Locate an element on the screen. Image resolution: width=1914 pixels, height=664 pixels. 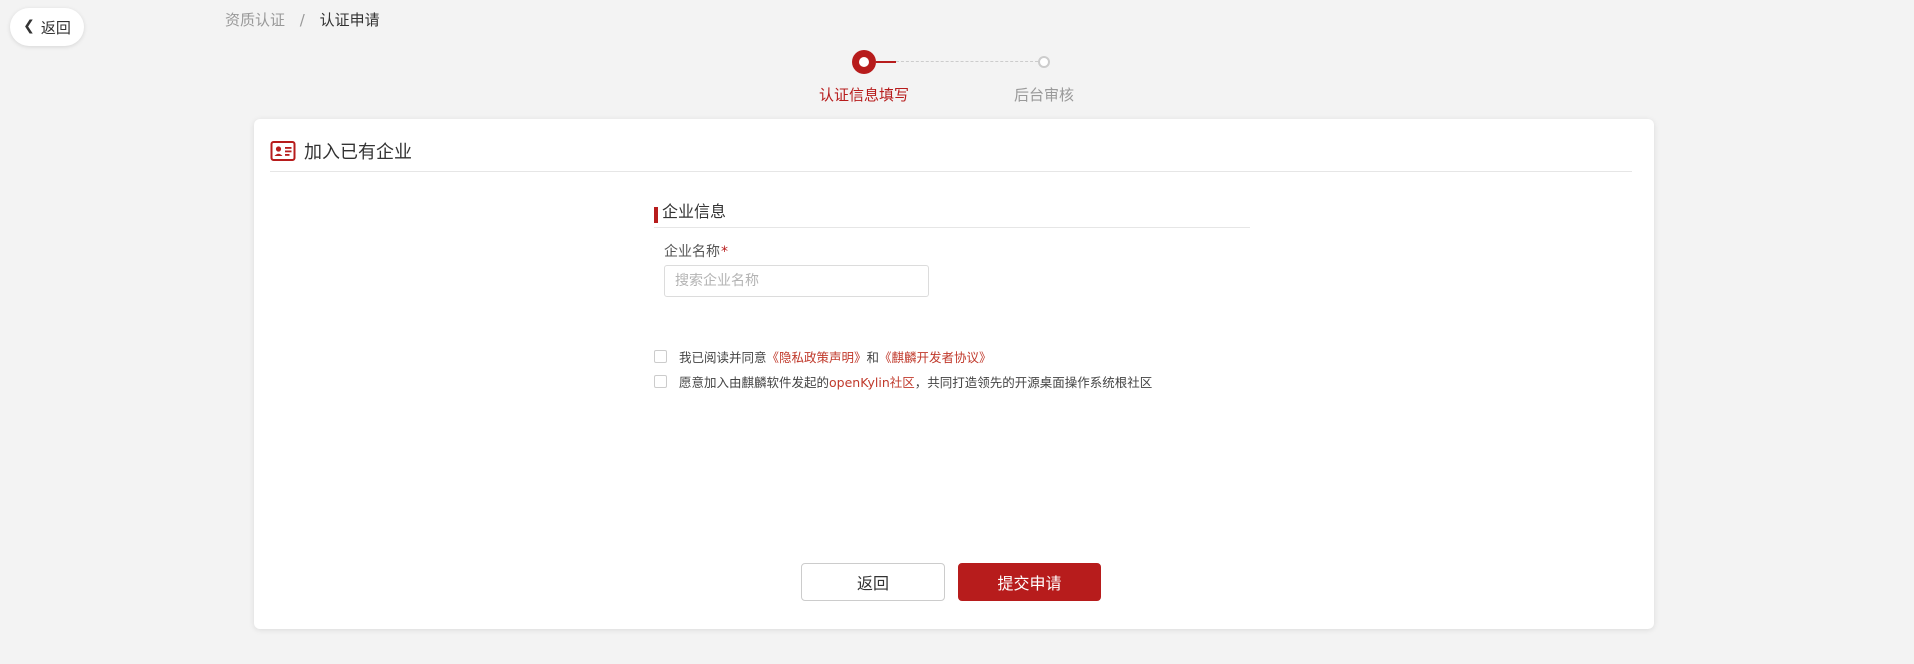
company-name-label: 企业名称* is located at coordinates (696, 251).